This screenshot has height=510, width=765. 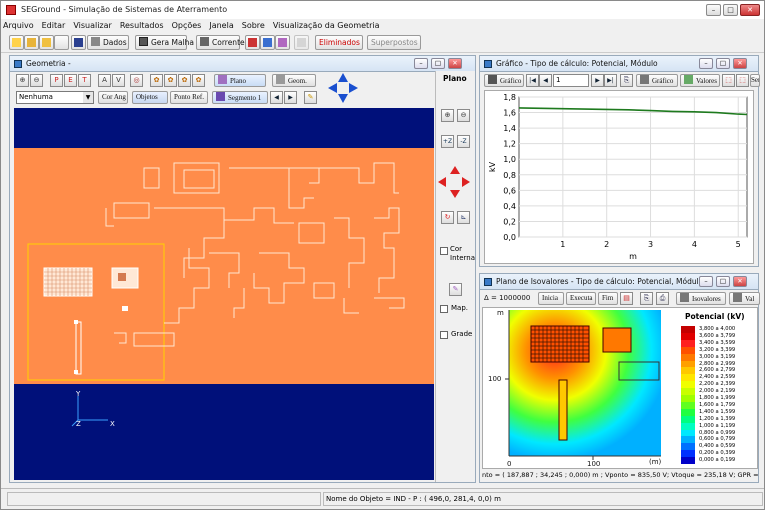 I want to click on cor-interna-checkbox, so click(x=444, y=251).